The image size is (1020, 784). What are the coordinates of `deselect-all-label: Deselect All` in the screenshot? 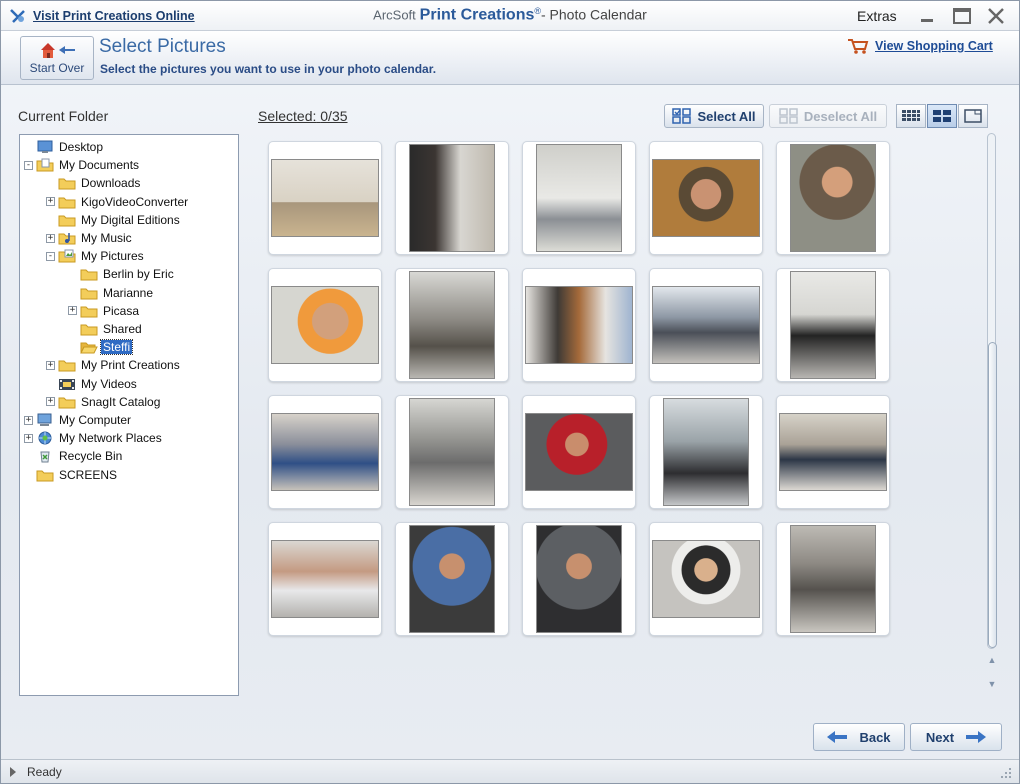 It's located at (840, 116).